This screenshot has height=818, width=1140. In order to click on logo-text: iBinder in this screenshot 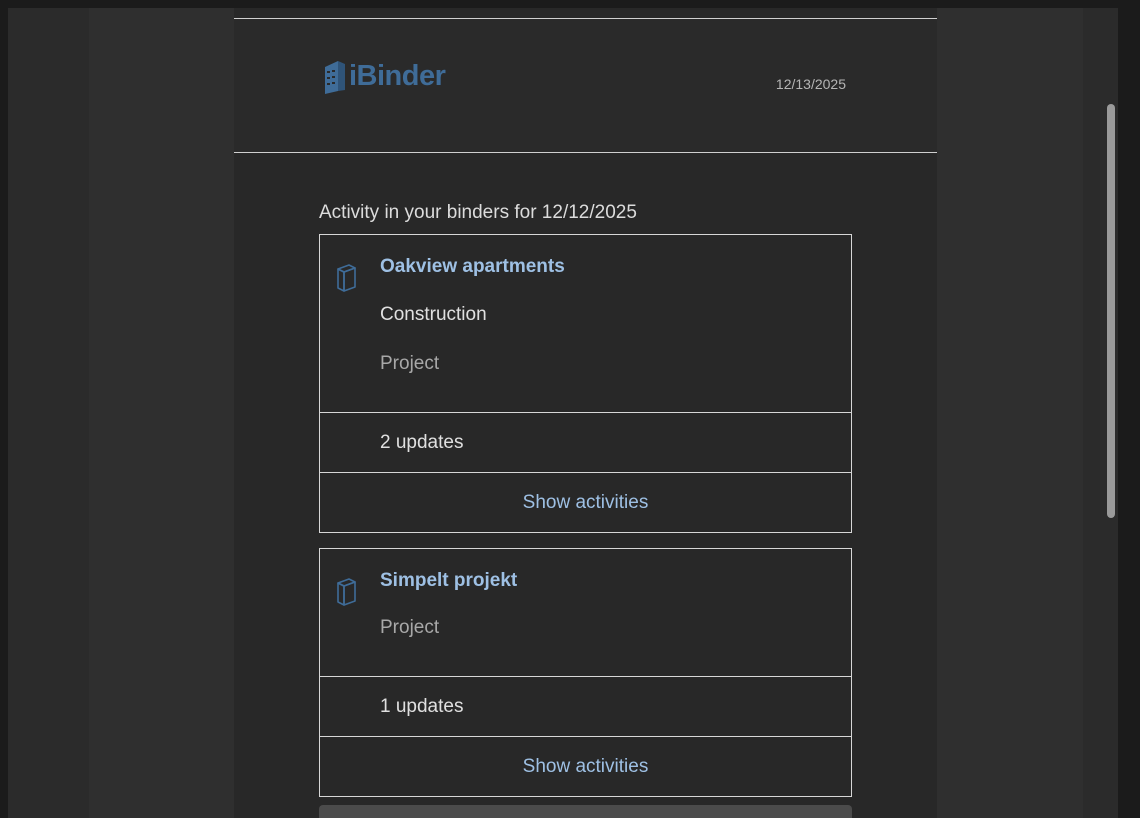, I will do `click(397, 75)`.